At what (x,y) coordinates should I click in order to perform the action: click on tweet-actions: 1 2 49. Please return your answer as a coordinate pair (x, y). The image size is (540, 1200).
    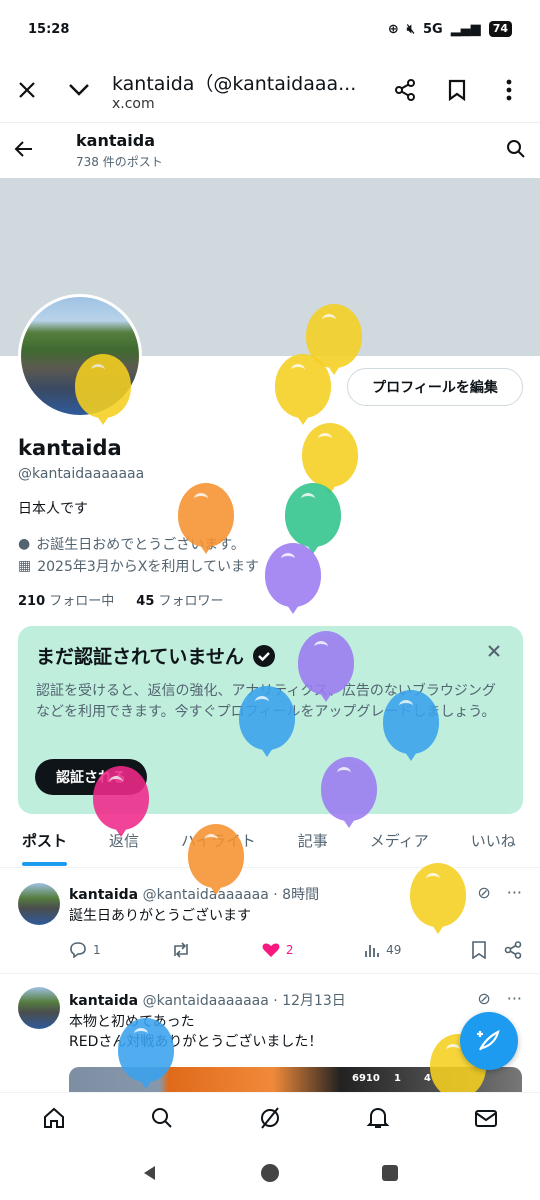
    Looking at the image, I should click on (295, 950).